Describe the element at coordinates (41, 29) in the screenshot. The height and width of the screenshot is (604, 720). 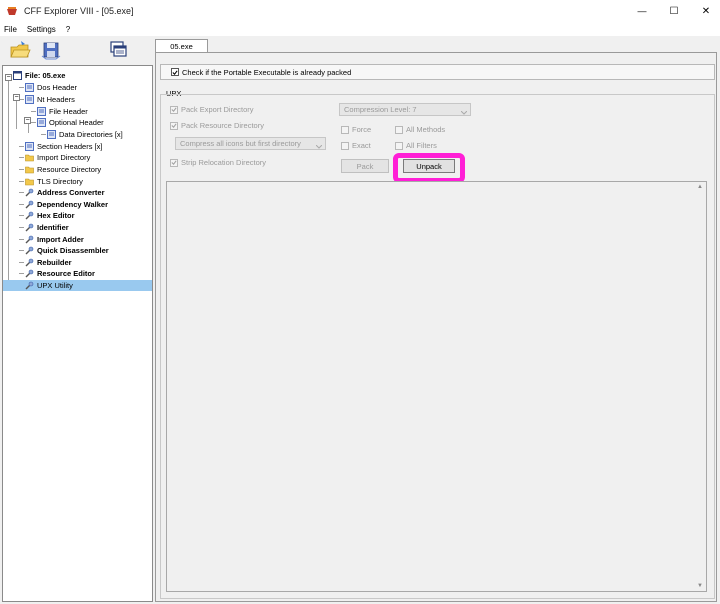
I see `menu-settings: Settings` at that location.